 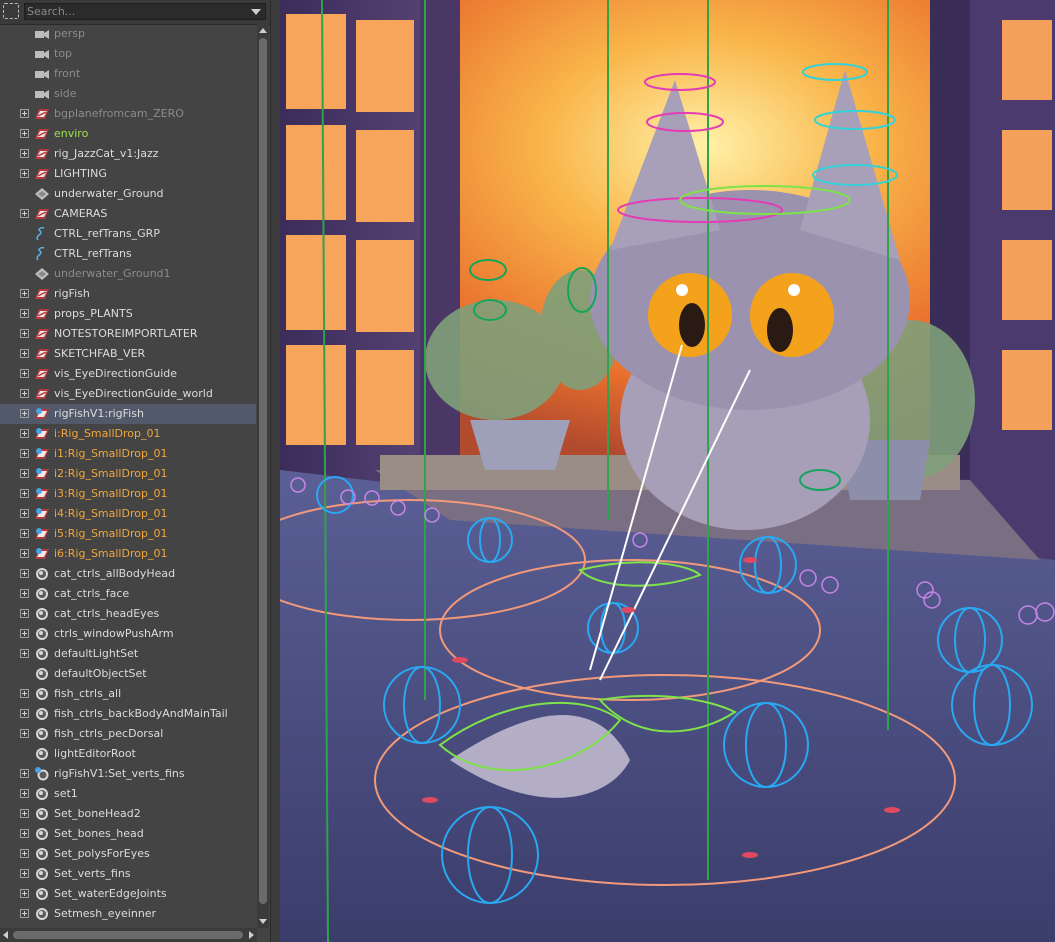 What do you see at coordinates (114, 633) in the screenshot?
I see `outliner-item-label: ctrls_windowPushArm` at bounding box center [114, 633].